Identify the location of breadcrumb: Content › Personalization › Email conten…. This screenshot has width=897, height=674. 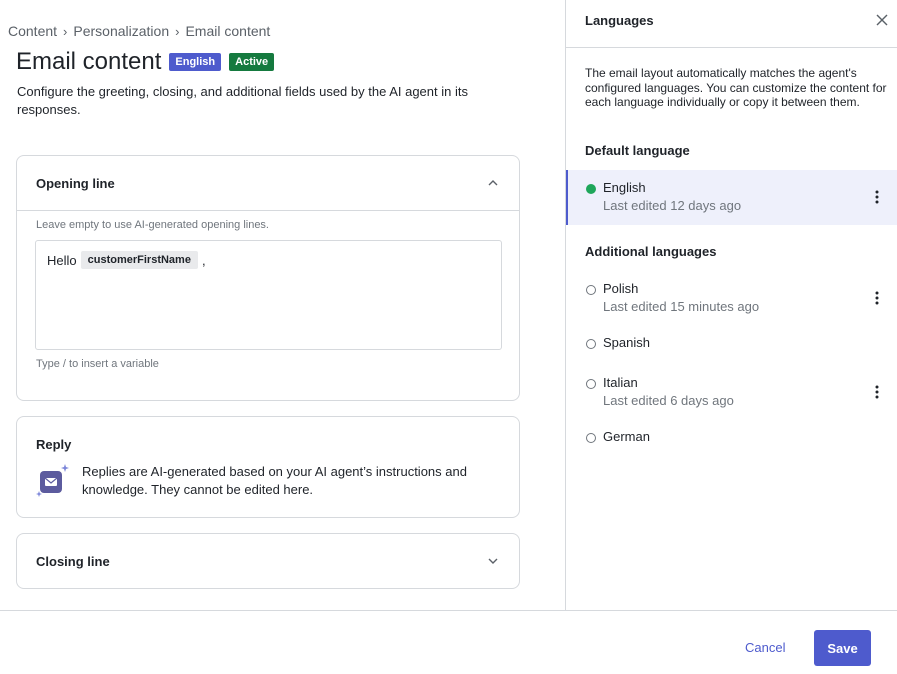
(139, 31).